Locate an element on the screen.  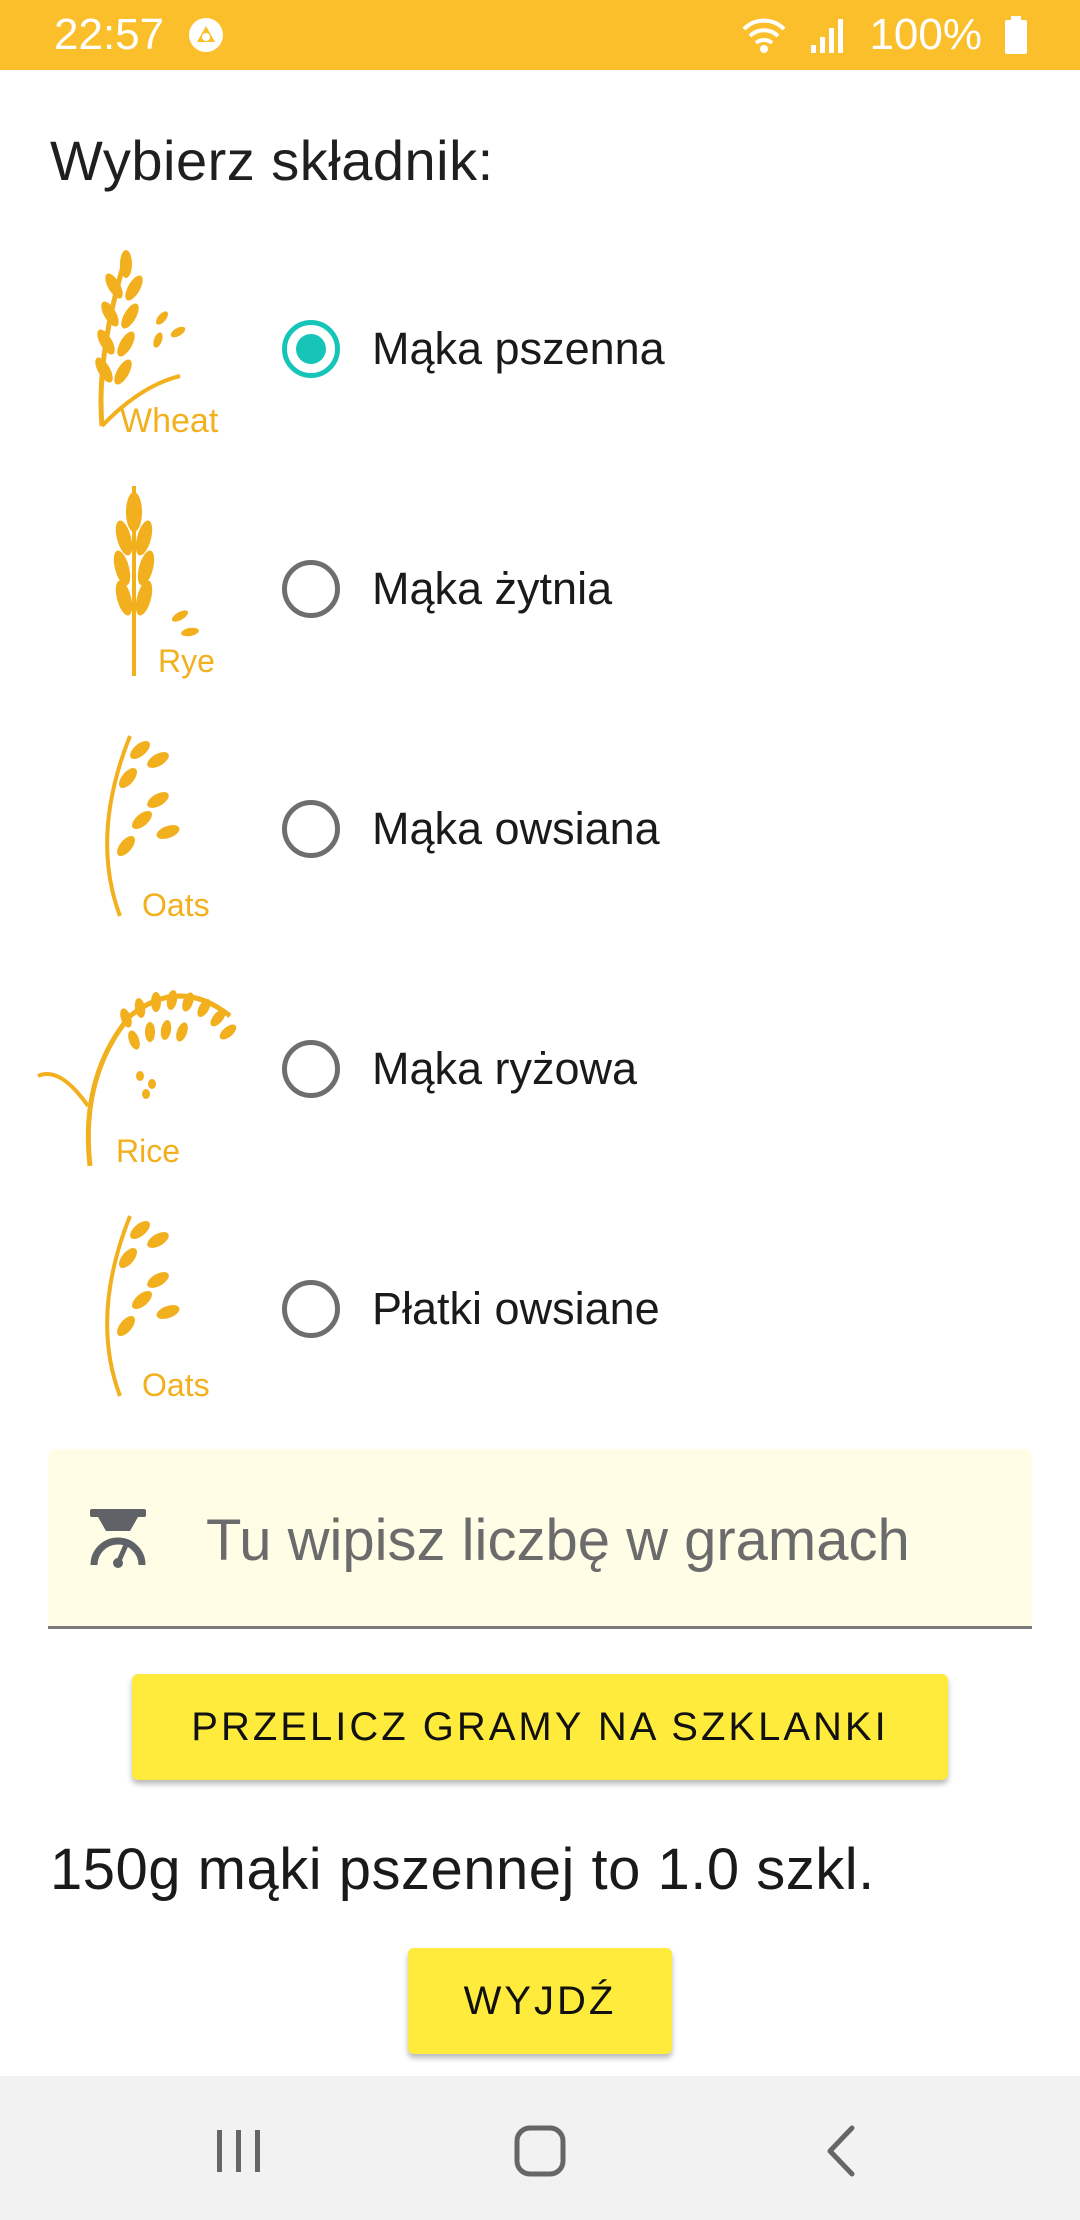
navigation-bar is located at coordinates (540, 2148).